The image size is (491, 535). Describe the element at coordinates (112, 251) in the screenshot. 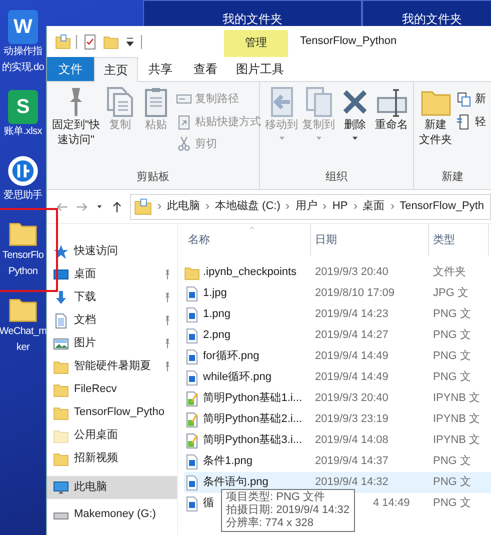

I see `nav-item: 快速访问` at that location.